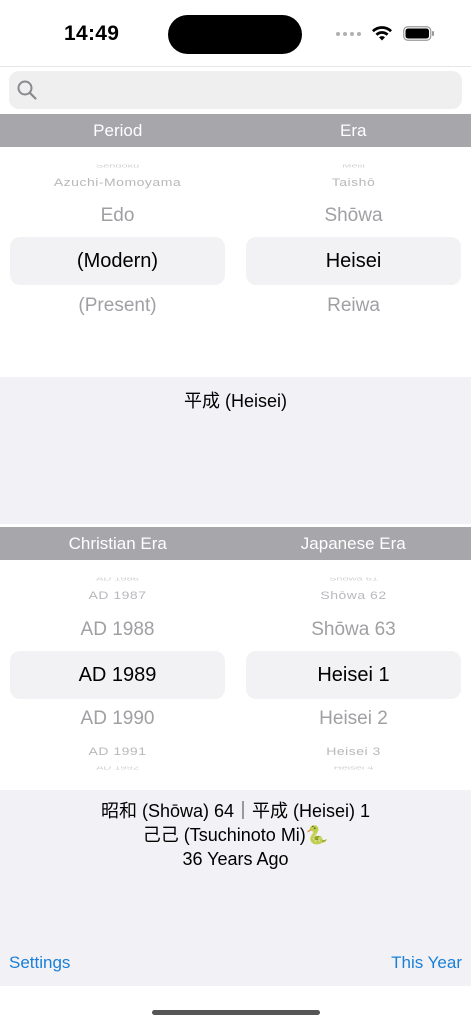  I want to click on japanese-year-option: Heisei 3, so click(353, 751).